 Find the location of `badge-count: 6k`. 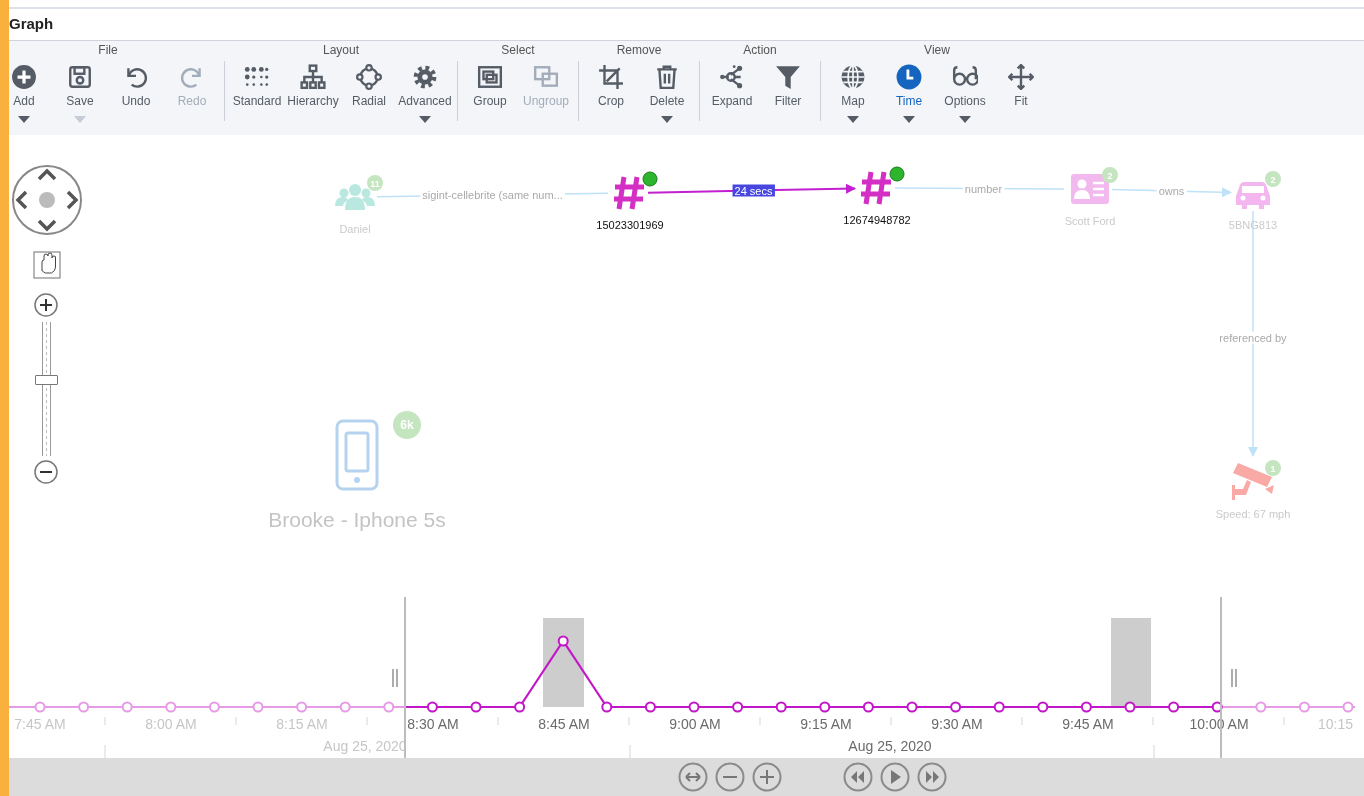

badge-count: 6k is located at coordinates (407, 425).